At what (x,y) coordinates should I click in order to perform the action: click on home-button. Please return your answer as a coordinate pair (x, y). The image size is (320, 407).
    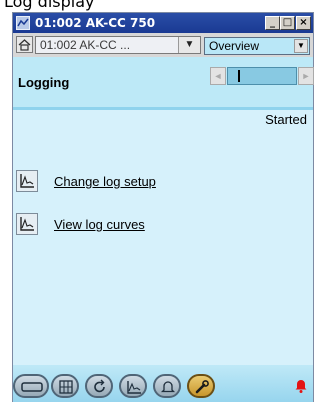
    Looking at the image, I should click on (24, 44).